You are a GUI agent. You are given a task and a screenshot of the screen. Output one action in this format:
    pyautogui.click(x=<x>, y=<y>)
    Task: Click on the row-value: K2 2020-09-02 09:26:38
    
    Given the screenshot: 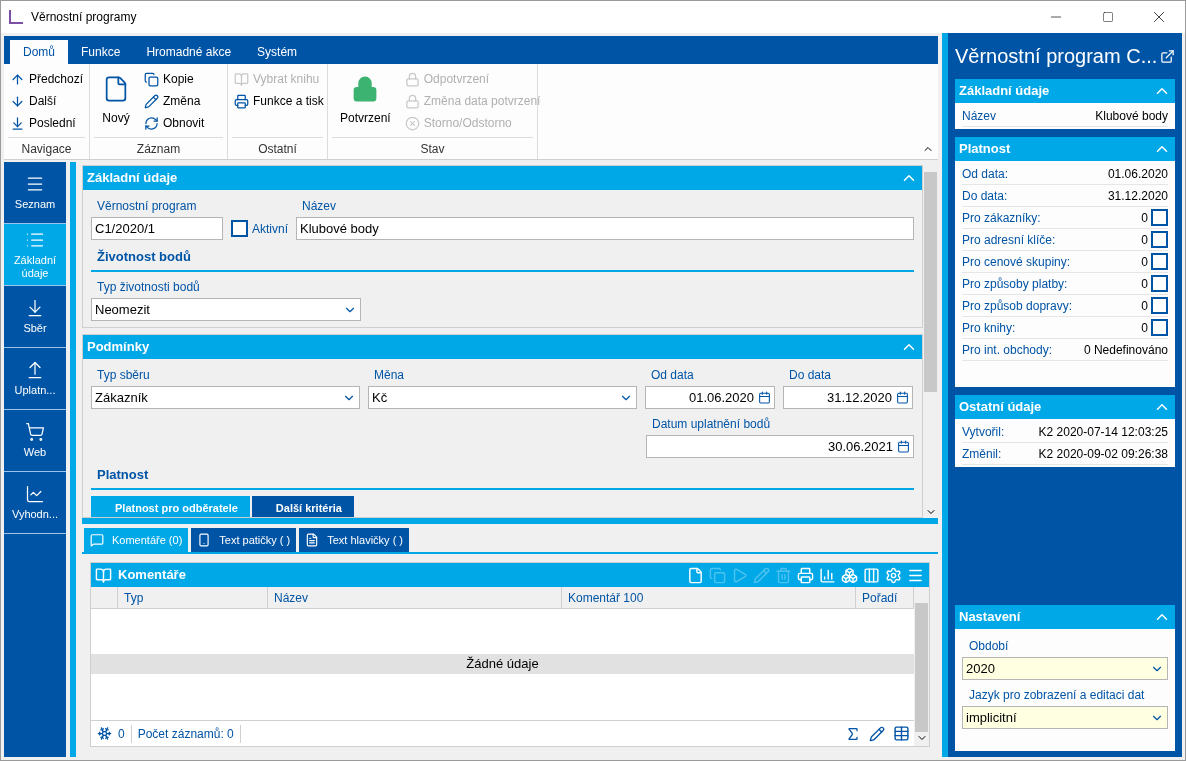 What is the action you would take?
    pyautogui.click(x=1103, y=454)
    